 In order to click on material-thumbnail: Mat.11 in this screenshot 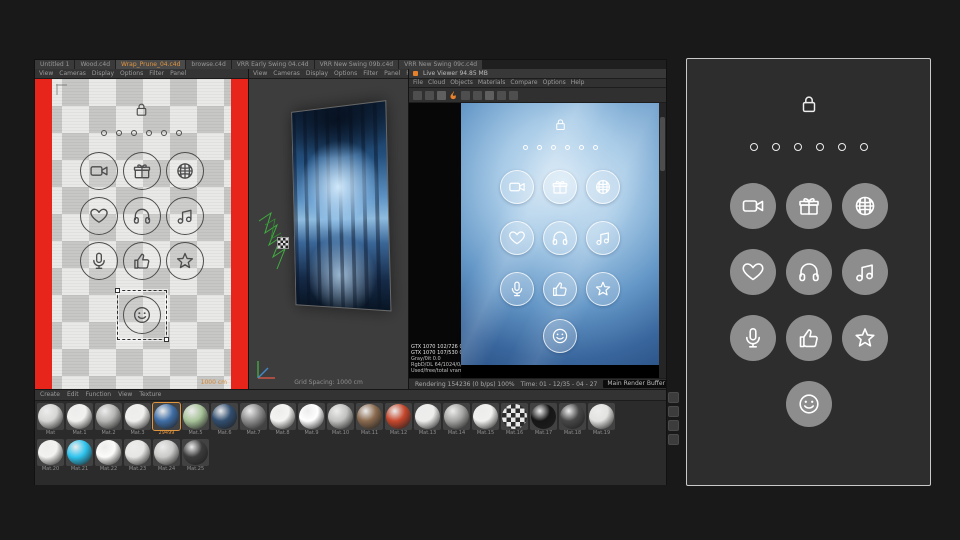, I will do `click(369, 420)`.